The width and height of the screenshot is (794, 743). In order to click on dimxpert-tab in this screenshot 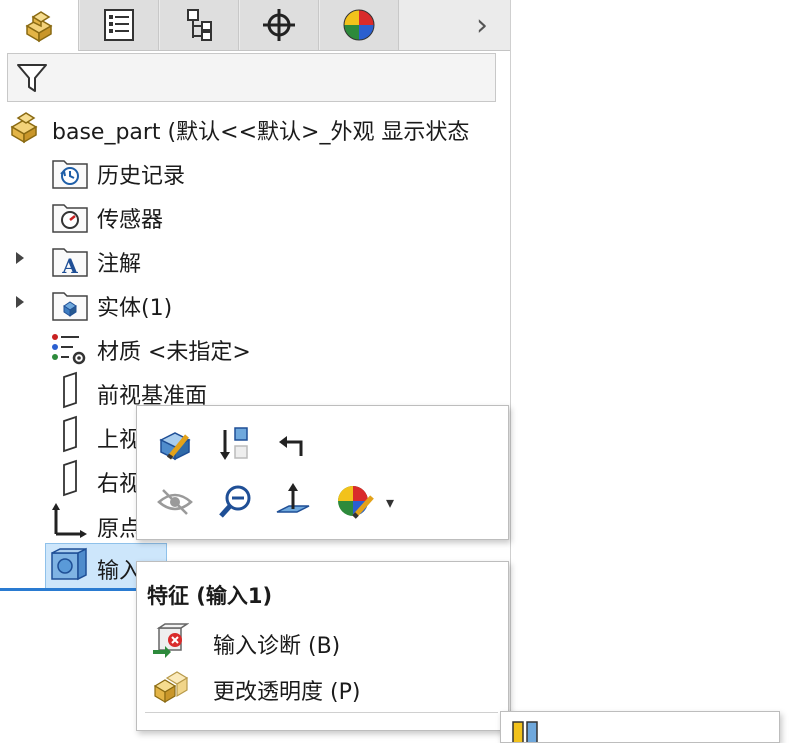, I will do `click(279, 25)`.